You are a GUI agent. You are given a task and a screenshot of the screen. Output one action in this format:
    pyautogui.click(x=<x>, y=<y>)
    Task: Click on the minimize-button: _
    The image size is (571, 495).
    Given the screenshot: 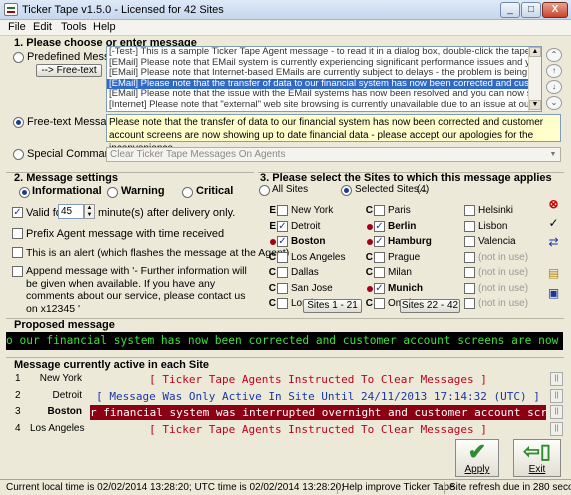 What is the action you would take?
    pyautogui.click(x=510, y=10)
    